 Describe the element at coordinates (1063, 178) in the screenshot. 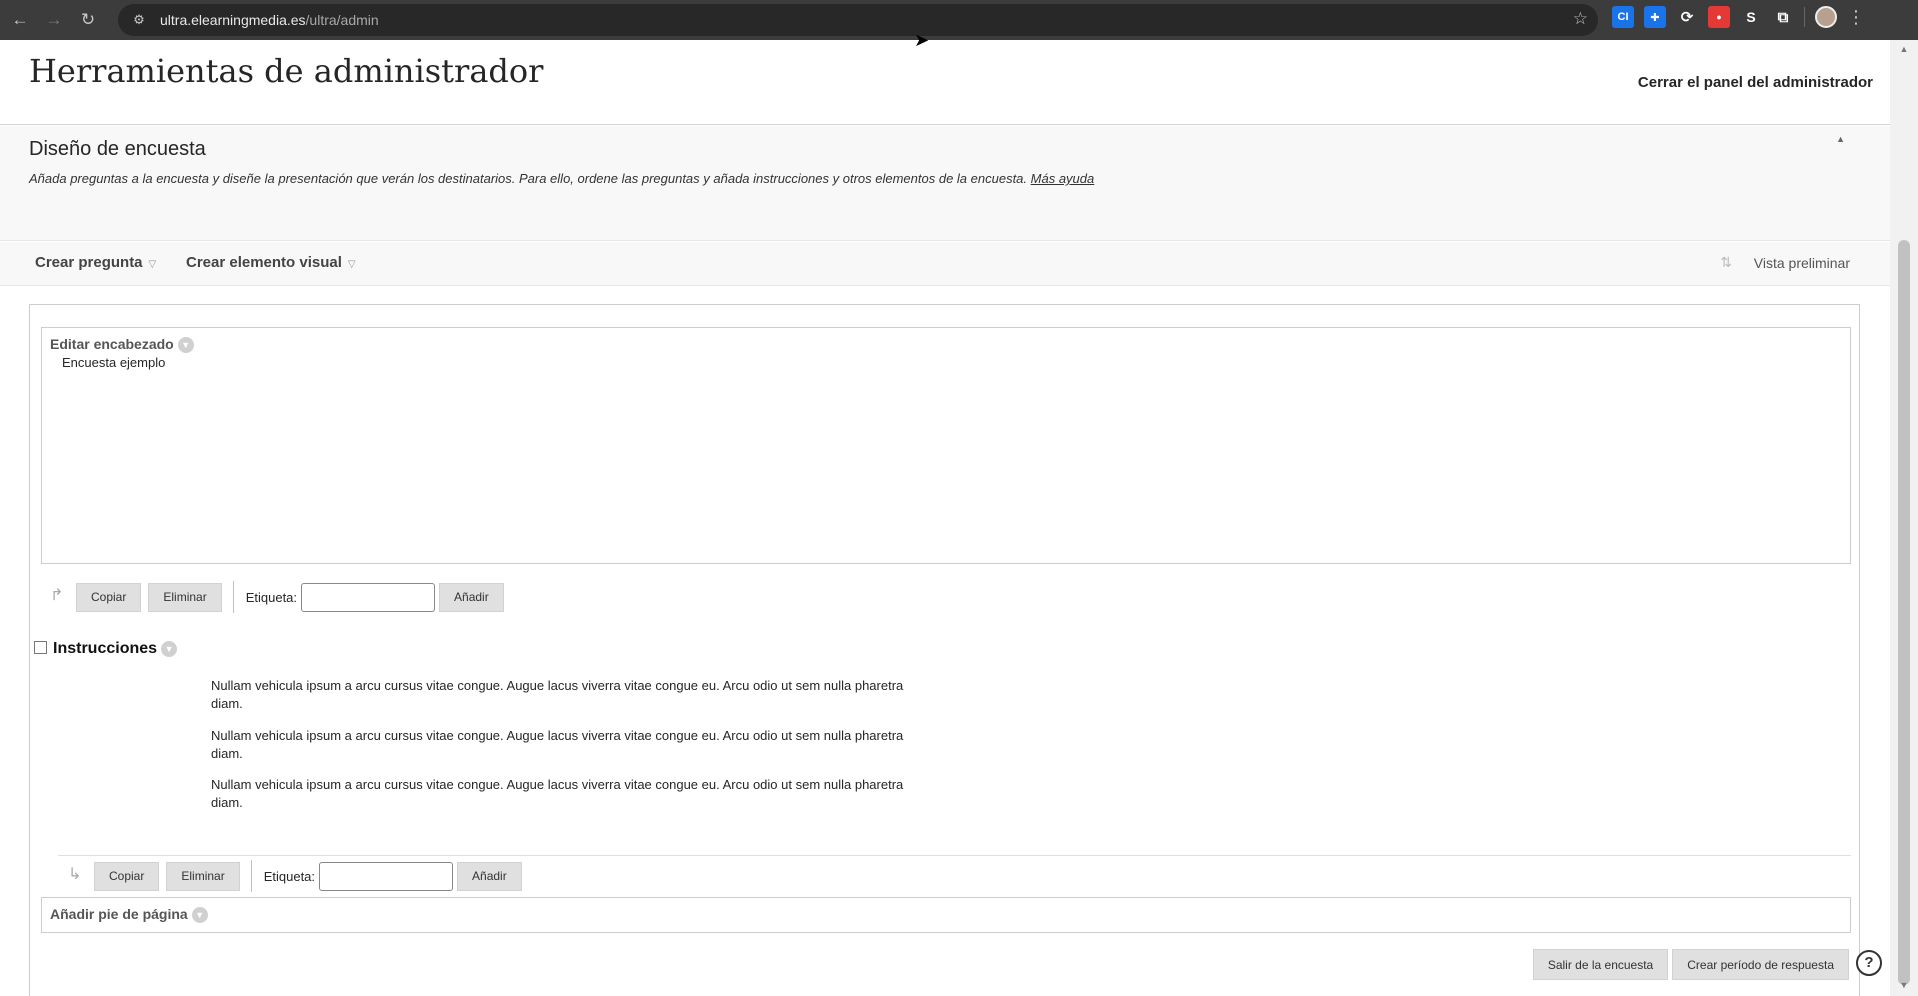

I see `more-help-link: Más ayuda` at that location.